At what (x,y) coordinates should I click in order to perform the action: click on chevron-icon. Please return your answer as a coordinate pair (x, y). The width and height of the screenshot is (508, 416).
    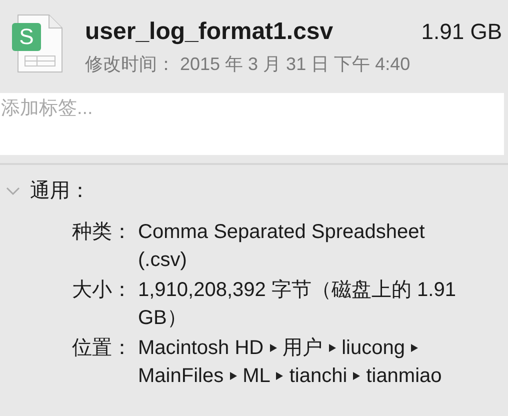
    Looking at the image, I should click on (13, 191).